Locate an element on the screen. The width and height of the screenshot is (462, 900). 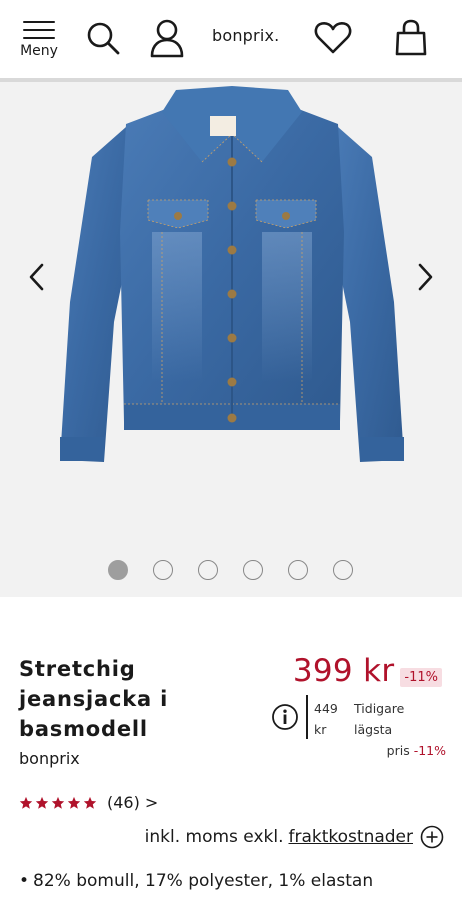
previous-image-button is located at coordinates (37, 277).